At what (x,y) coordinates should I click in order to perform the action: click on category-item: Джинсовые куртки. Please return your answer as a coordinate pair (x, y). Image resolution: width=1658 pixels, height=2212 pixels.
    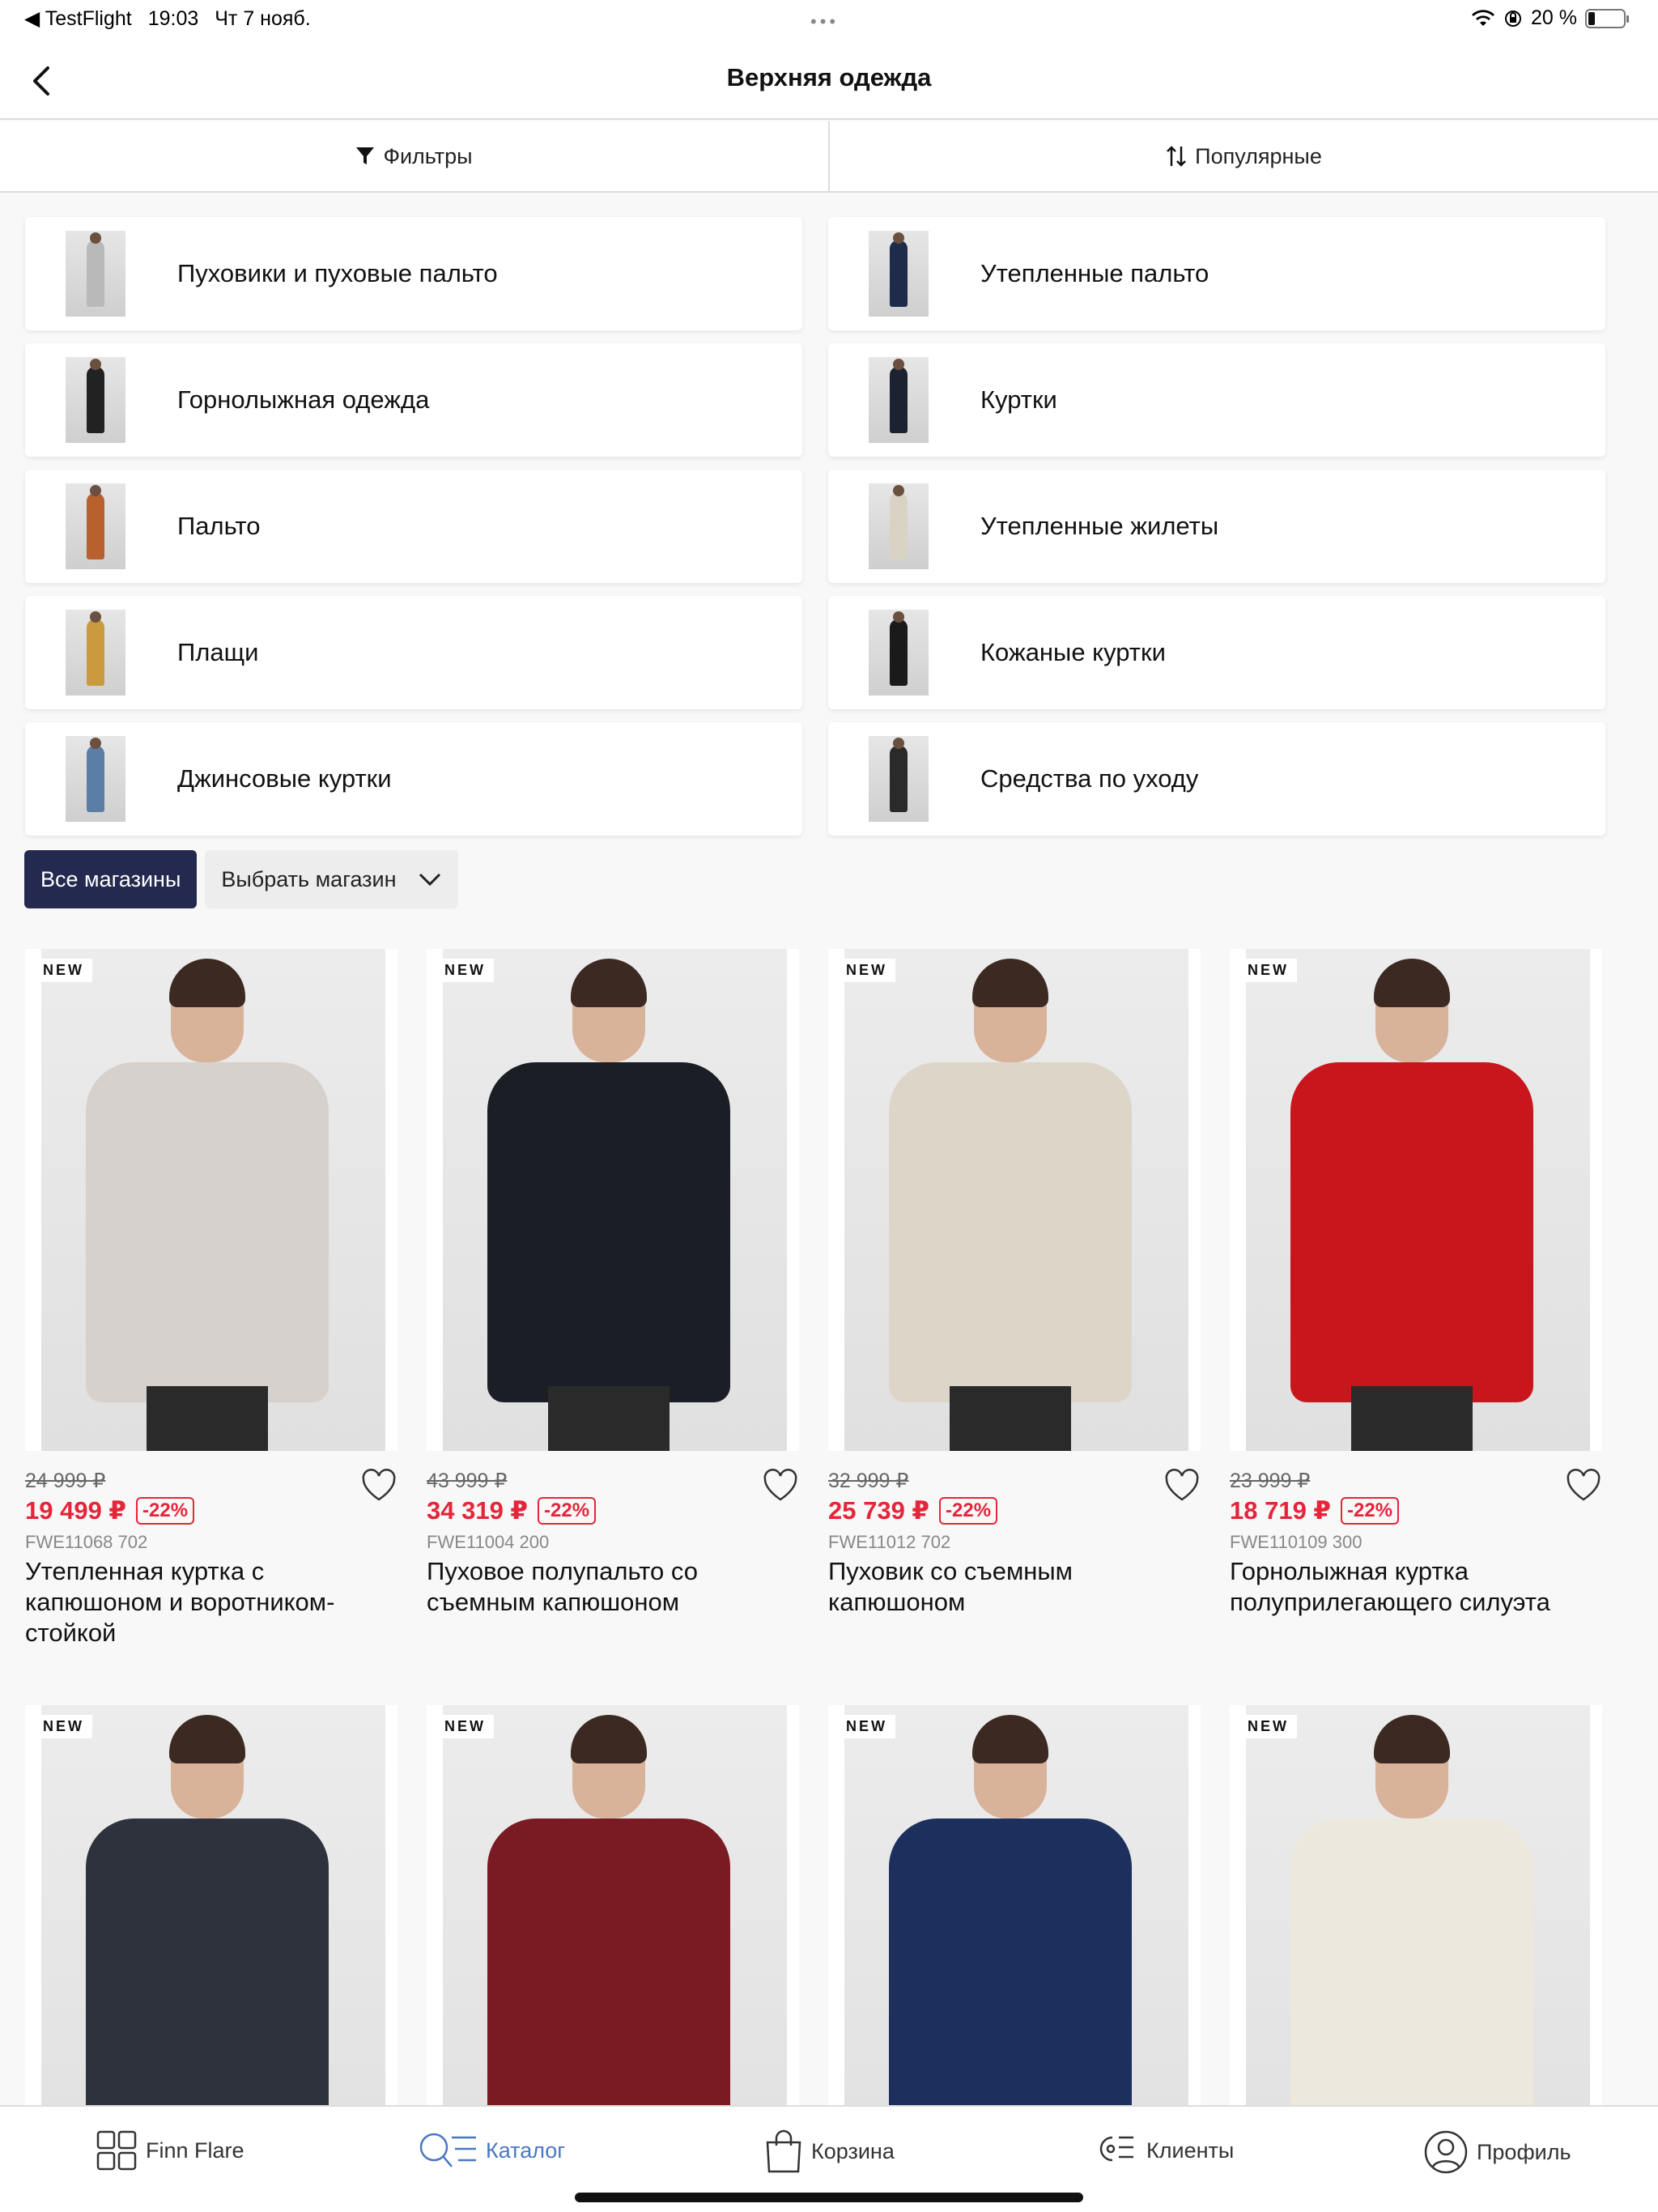
    Looking at the image, I should click on (413, 779).